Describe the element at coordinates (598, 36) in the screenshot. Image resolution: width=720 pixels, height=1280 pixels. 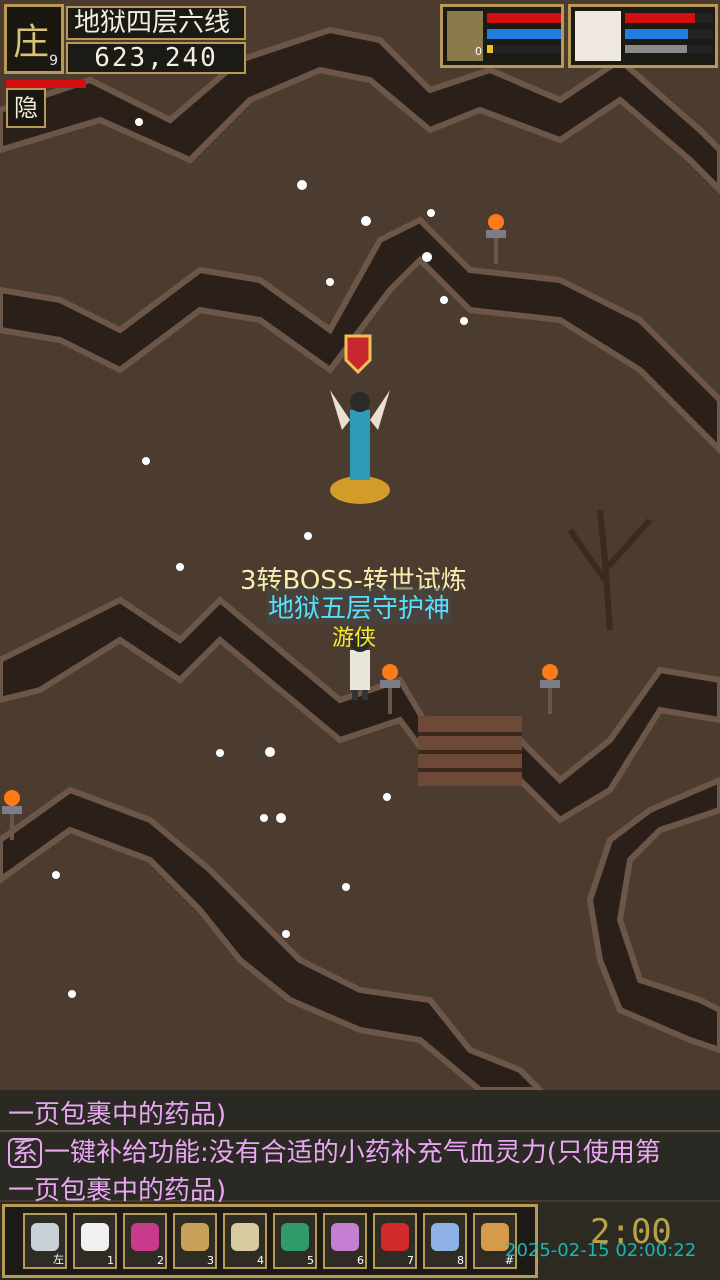
I see `player-portrait` at that location.